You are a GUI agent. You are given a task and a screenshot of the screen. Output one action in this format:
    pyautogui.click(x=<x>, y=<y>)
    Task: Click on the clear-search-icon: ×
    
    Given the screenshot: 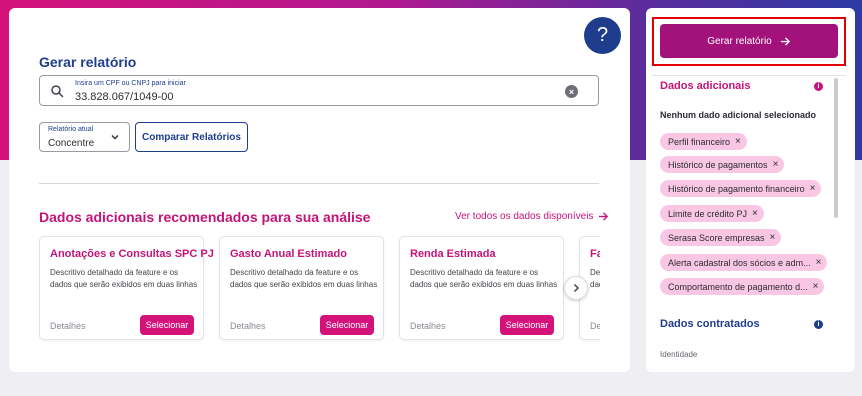 What is the action you would take?
    pyautogui.click(x=571, y=91)
    